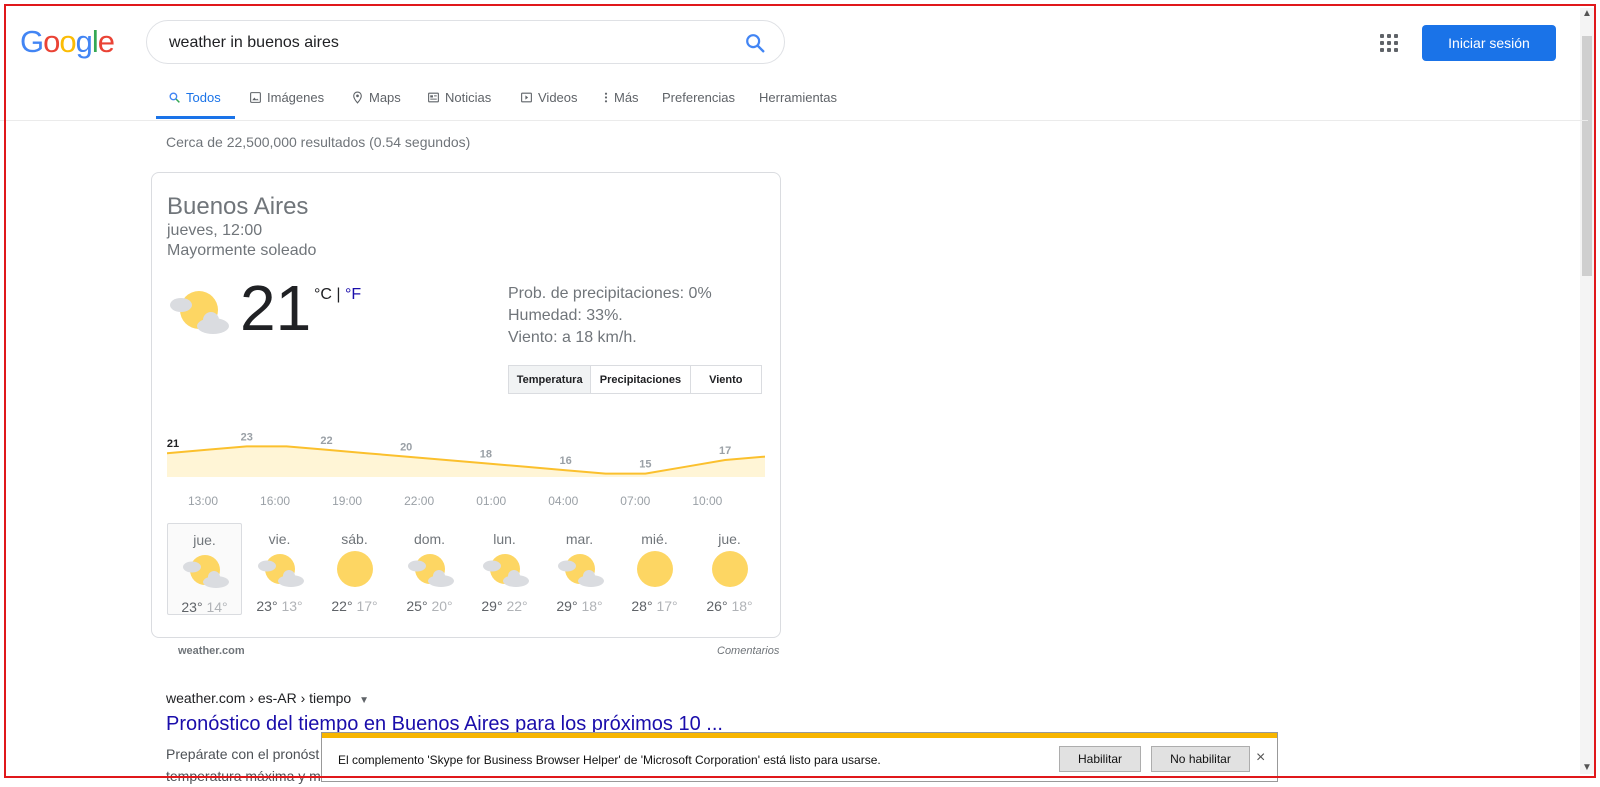 The height and width of the screenshot is (787, 1600). I want to click on forecast-day-name: lun., so click(504, 539).